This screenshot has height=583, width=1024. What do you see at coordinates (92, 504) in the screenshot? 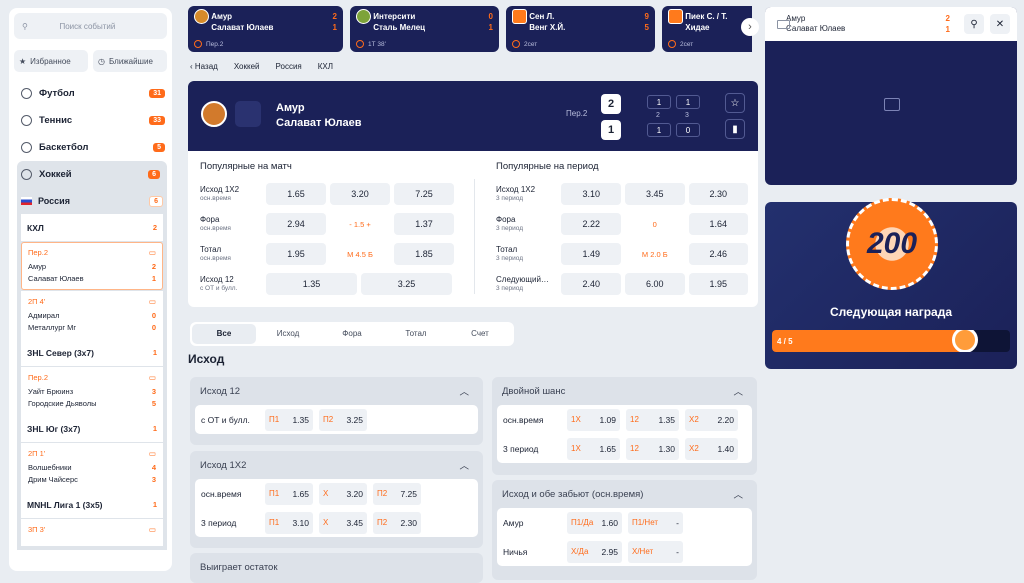
I see `league-mnhl: MNHL Лига 1 (3х5) 1` at bounding box center [92, 504].